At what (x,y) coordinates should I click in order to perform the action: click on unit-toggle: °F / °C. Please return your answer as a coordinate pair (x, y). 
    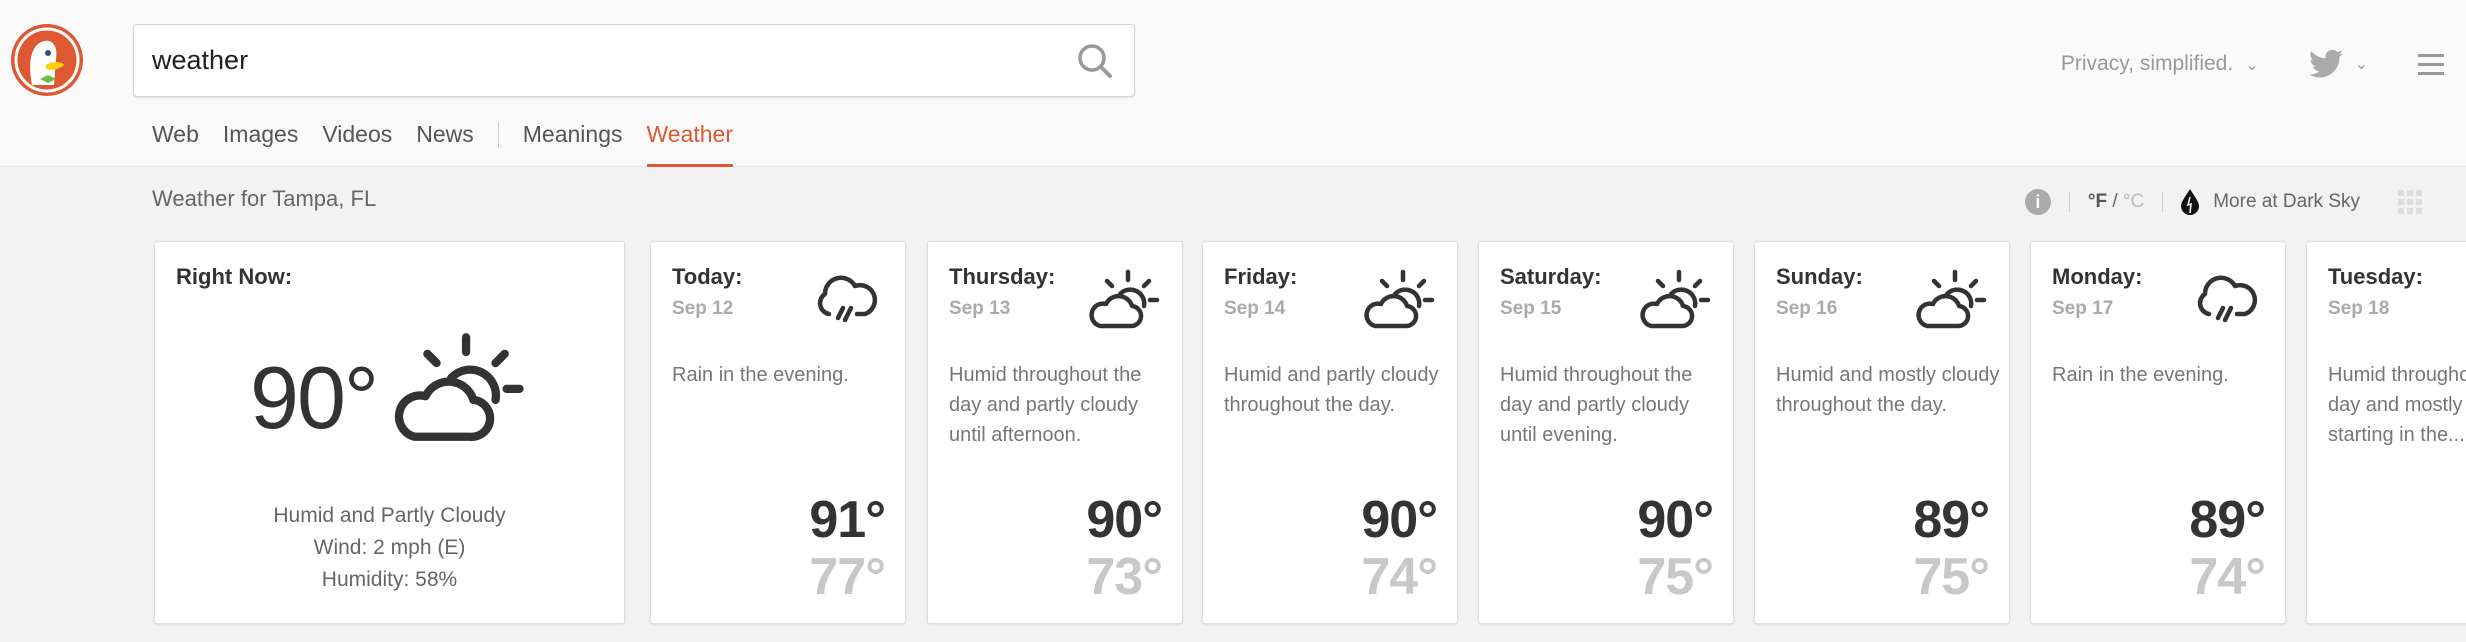
    Looking at the image, I should click on (2116, 202).